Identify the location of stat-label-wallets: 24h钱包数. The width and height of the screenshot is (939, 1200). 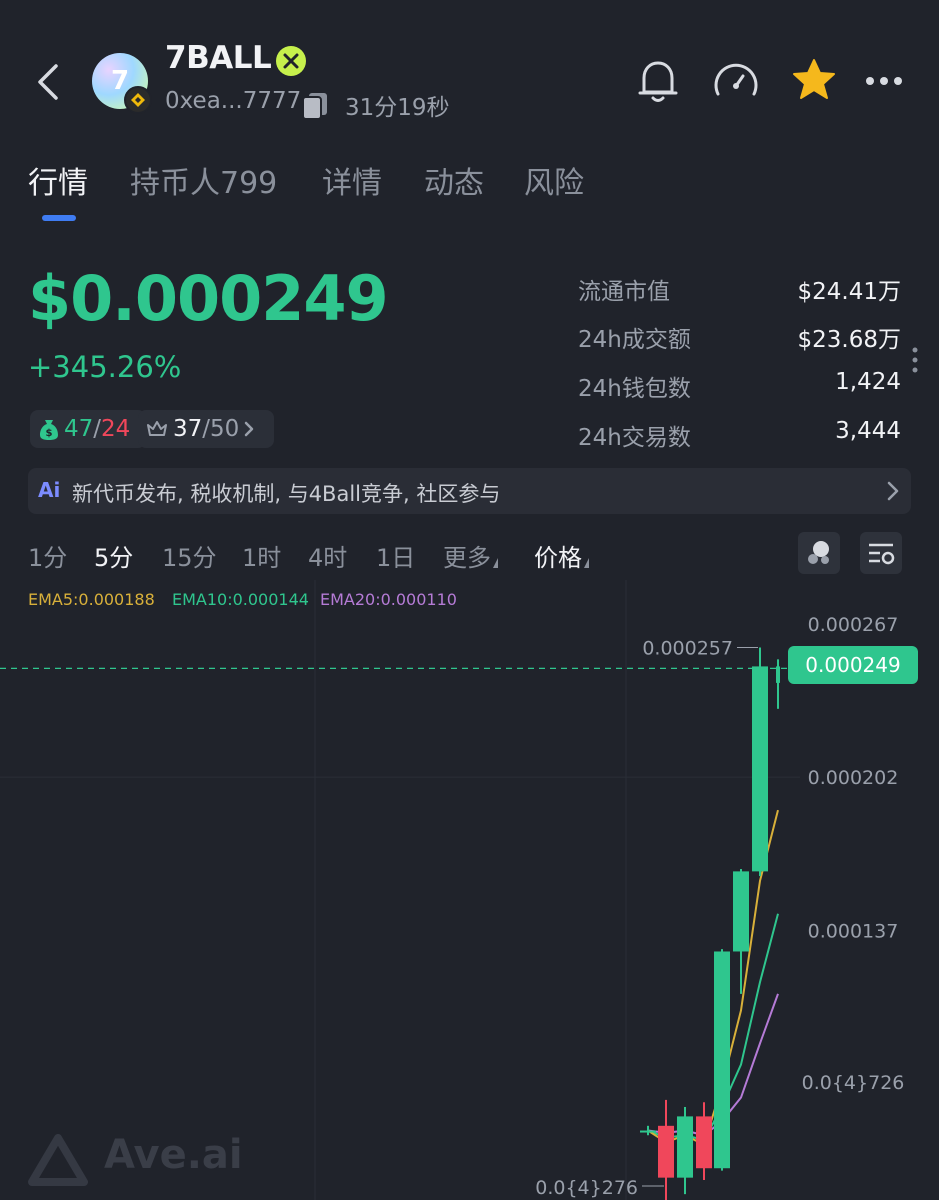
(634, 389).